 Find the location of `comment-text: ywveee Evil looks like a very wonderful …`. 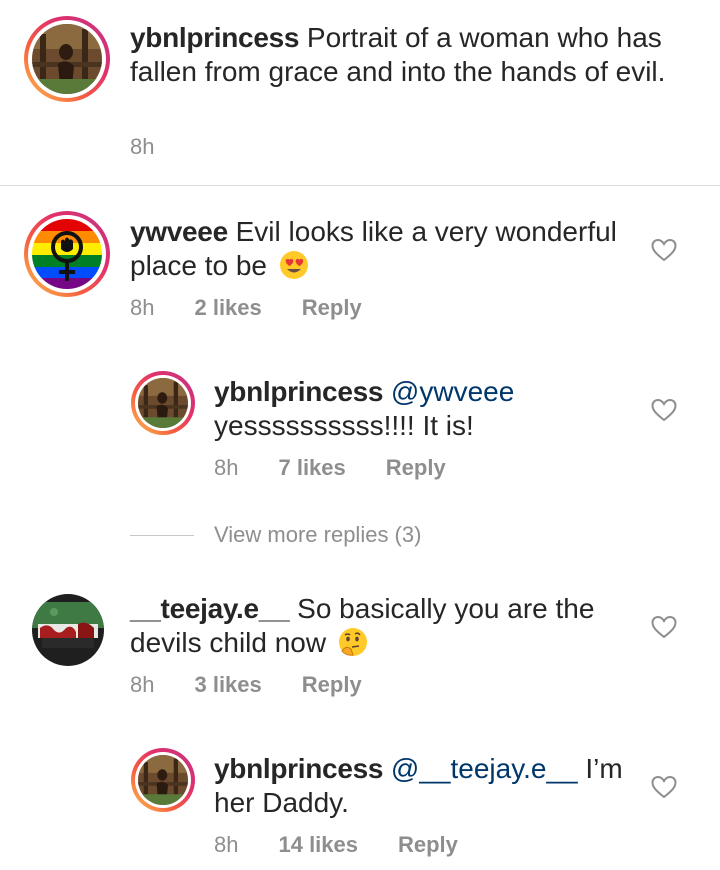

comment-text: ywveee Evil looks like a very wonderful … is located at coordinates (380, 249).